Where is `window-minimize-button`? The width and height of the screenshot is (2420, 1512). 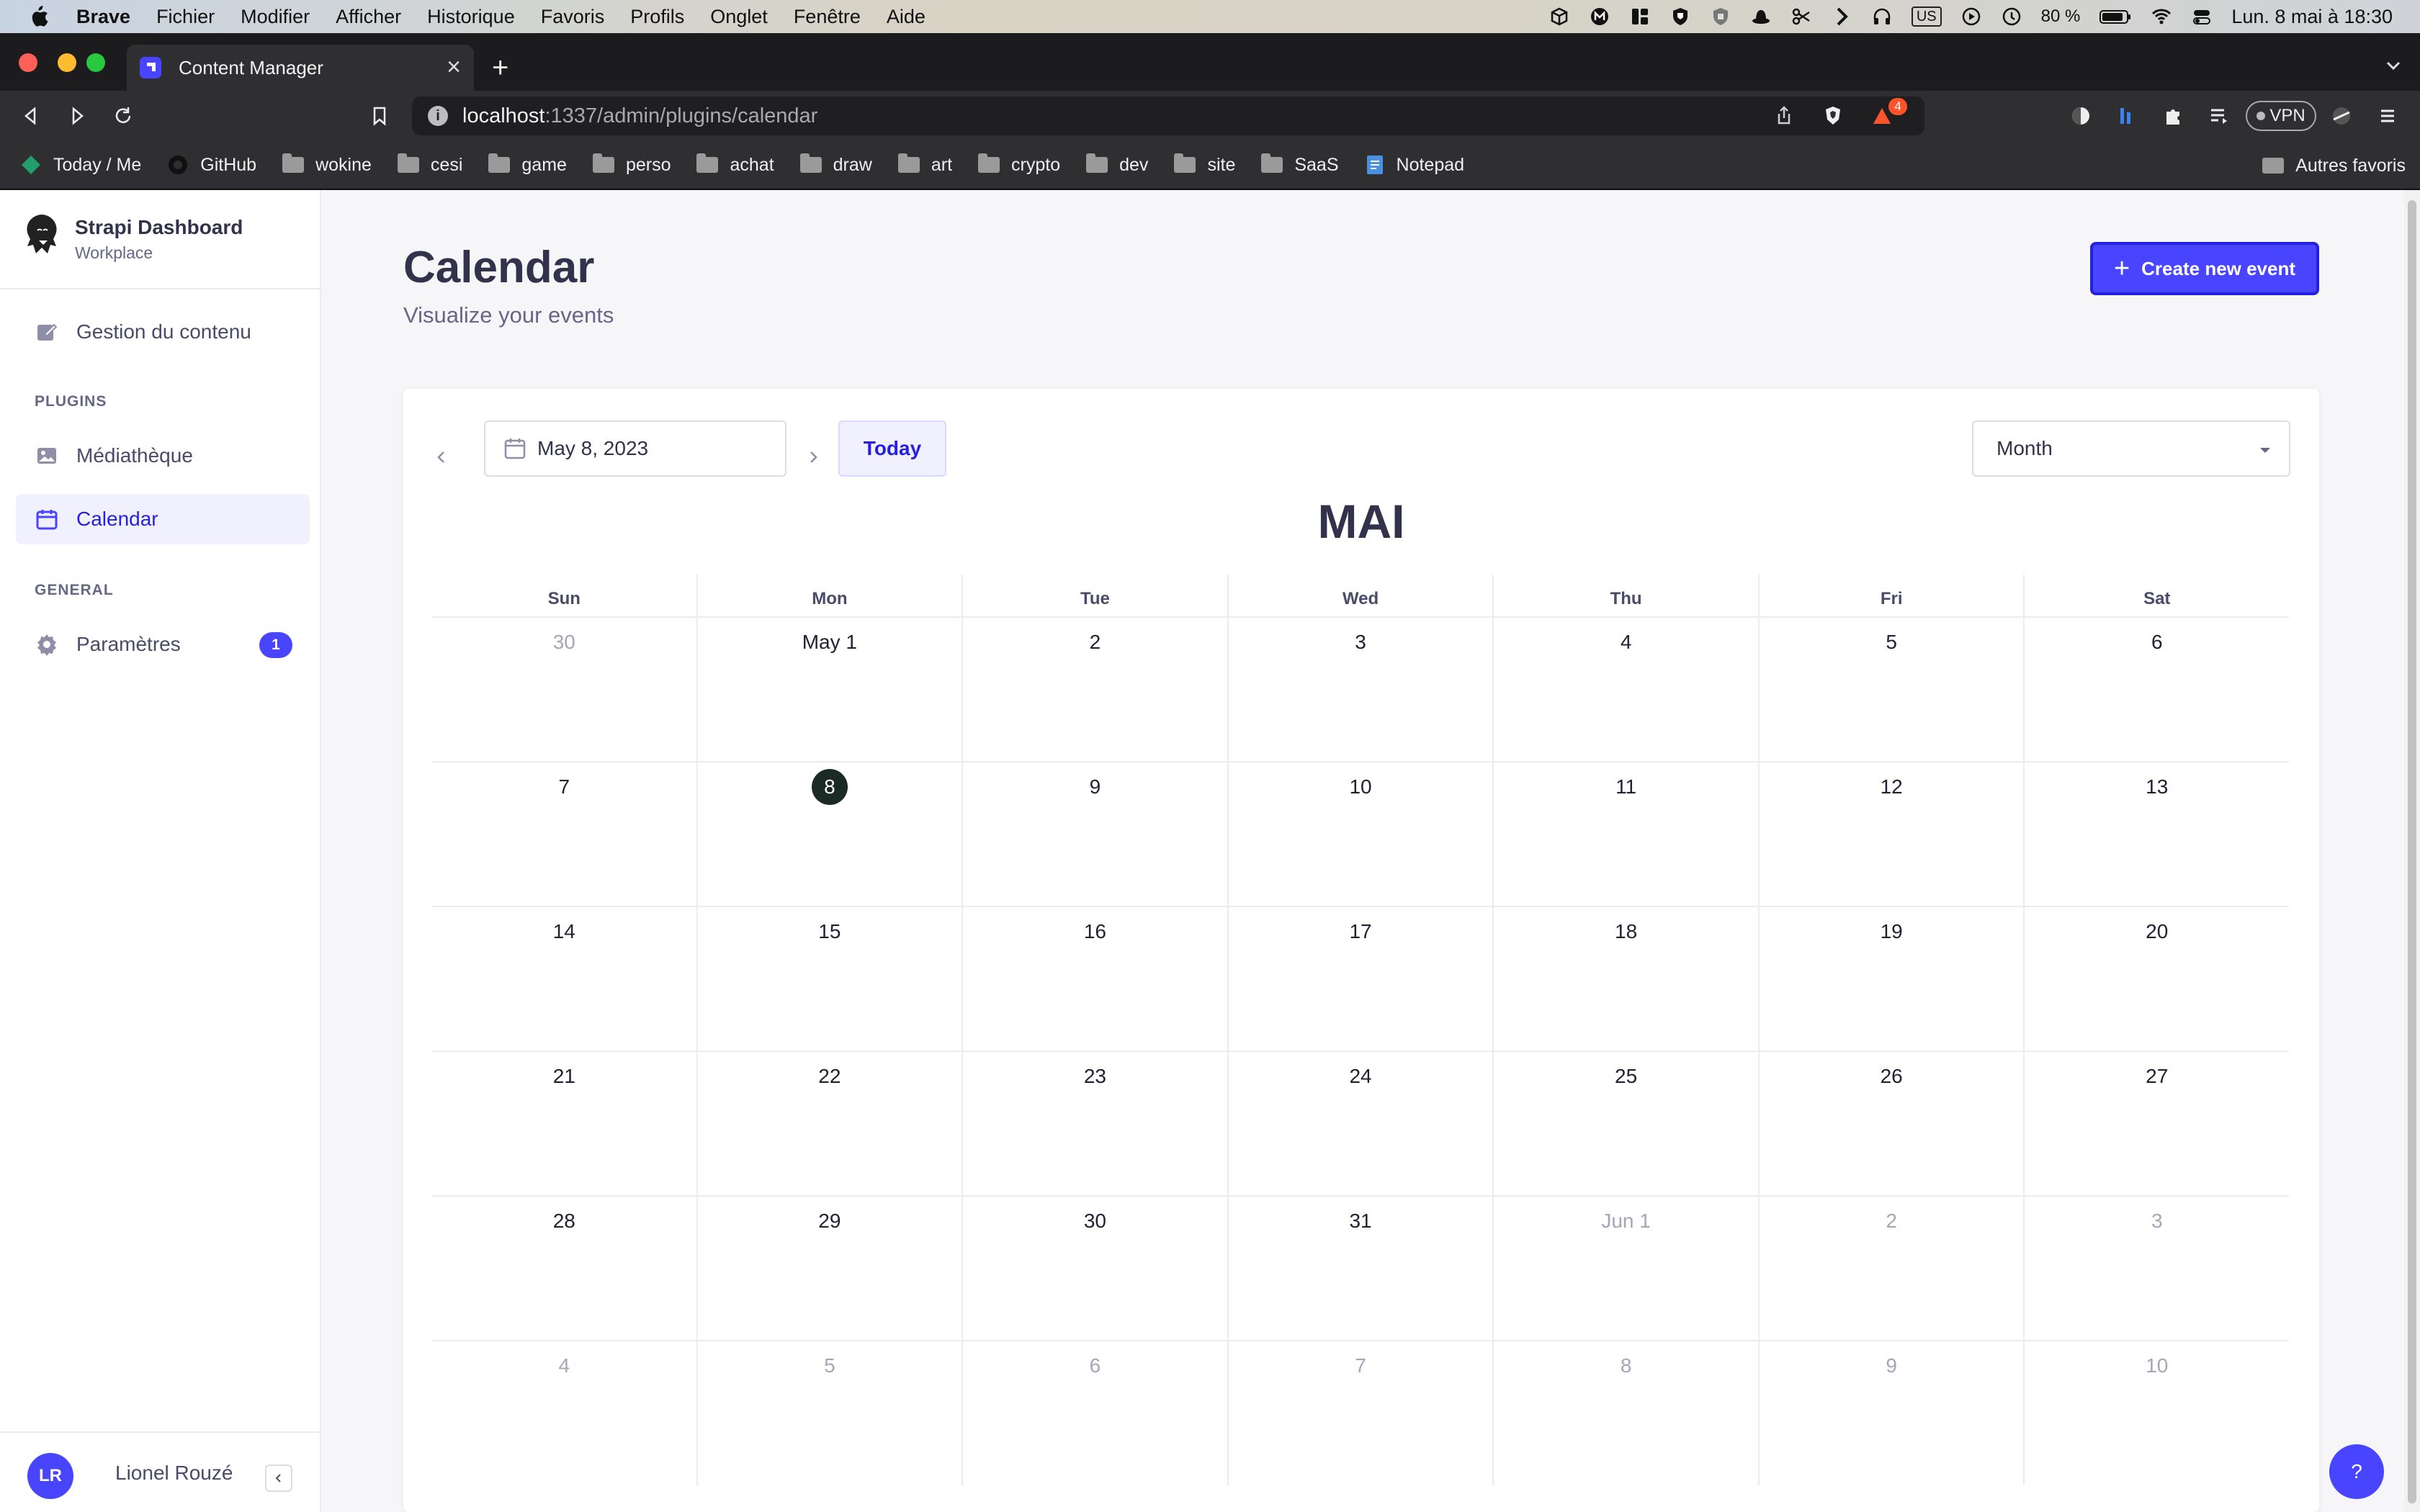
window-minimize-button is located at coordinates (67, 62).